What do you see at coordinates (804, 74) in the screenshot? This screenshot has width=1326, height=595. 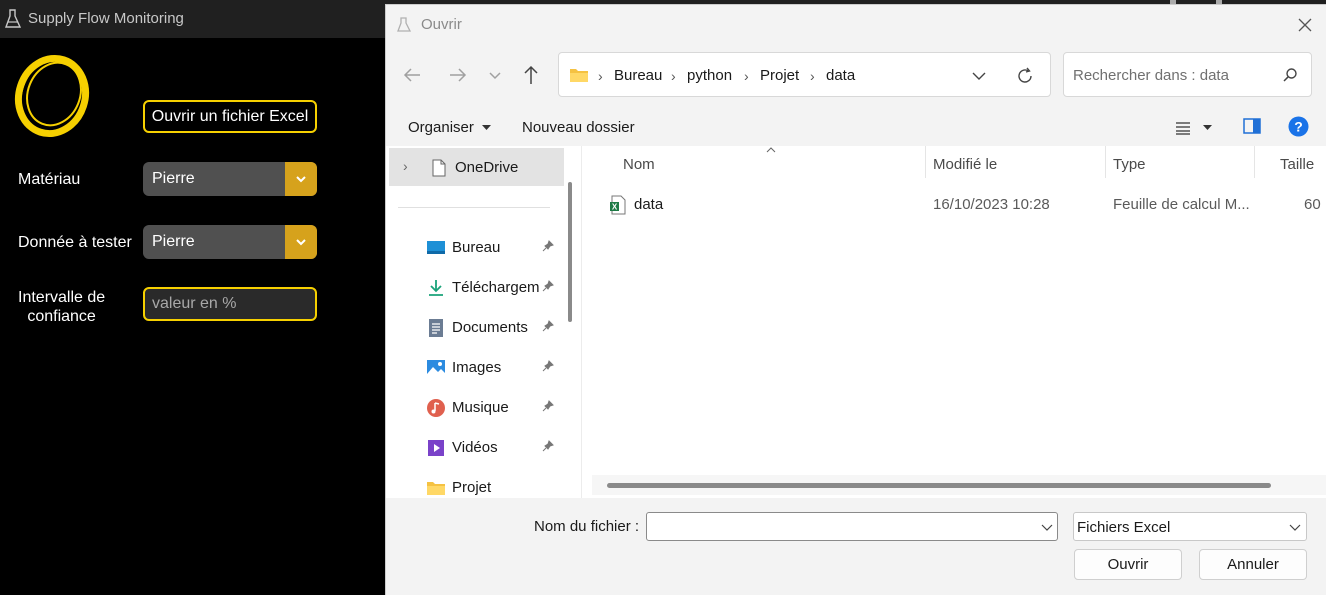 I see `address-bar: › Bureau › python › Projet › data` at bounding box center [804, 74].